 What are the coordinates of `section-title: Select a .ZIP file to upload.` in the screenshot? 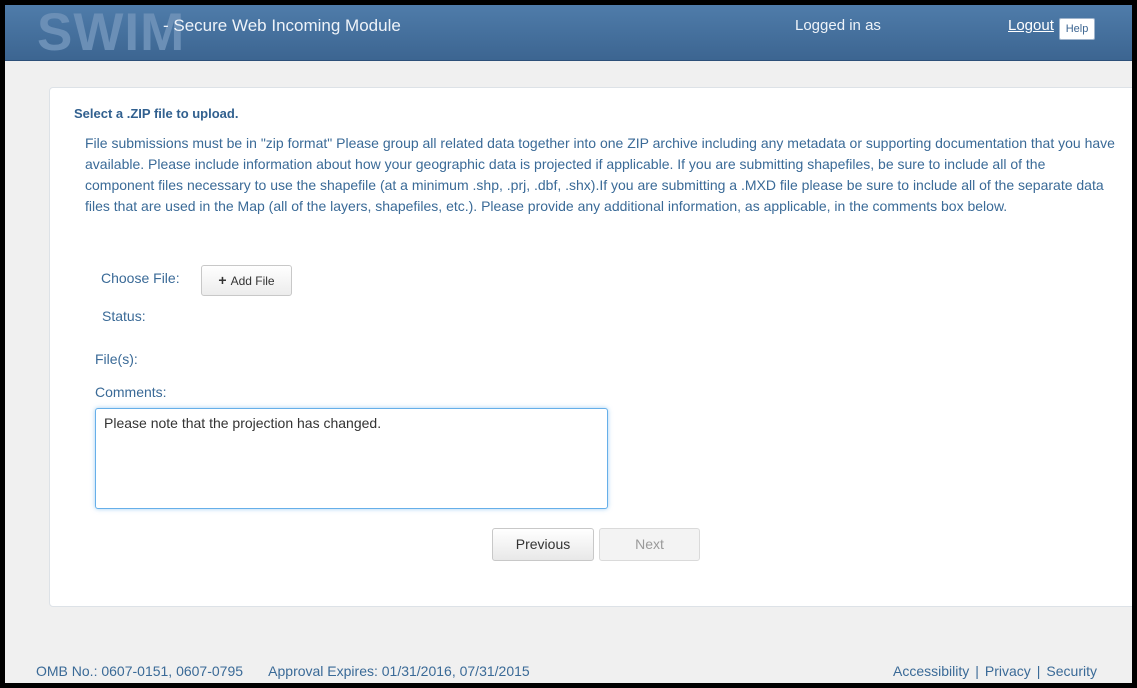 It's located at (156, 113).